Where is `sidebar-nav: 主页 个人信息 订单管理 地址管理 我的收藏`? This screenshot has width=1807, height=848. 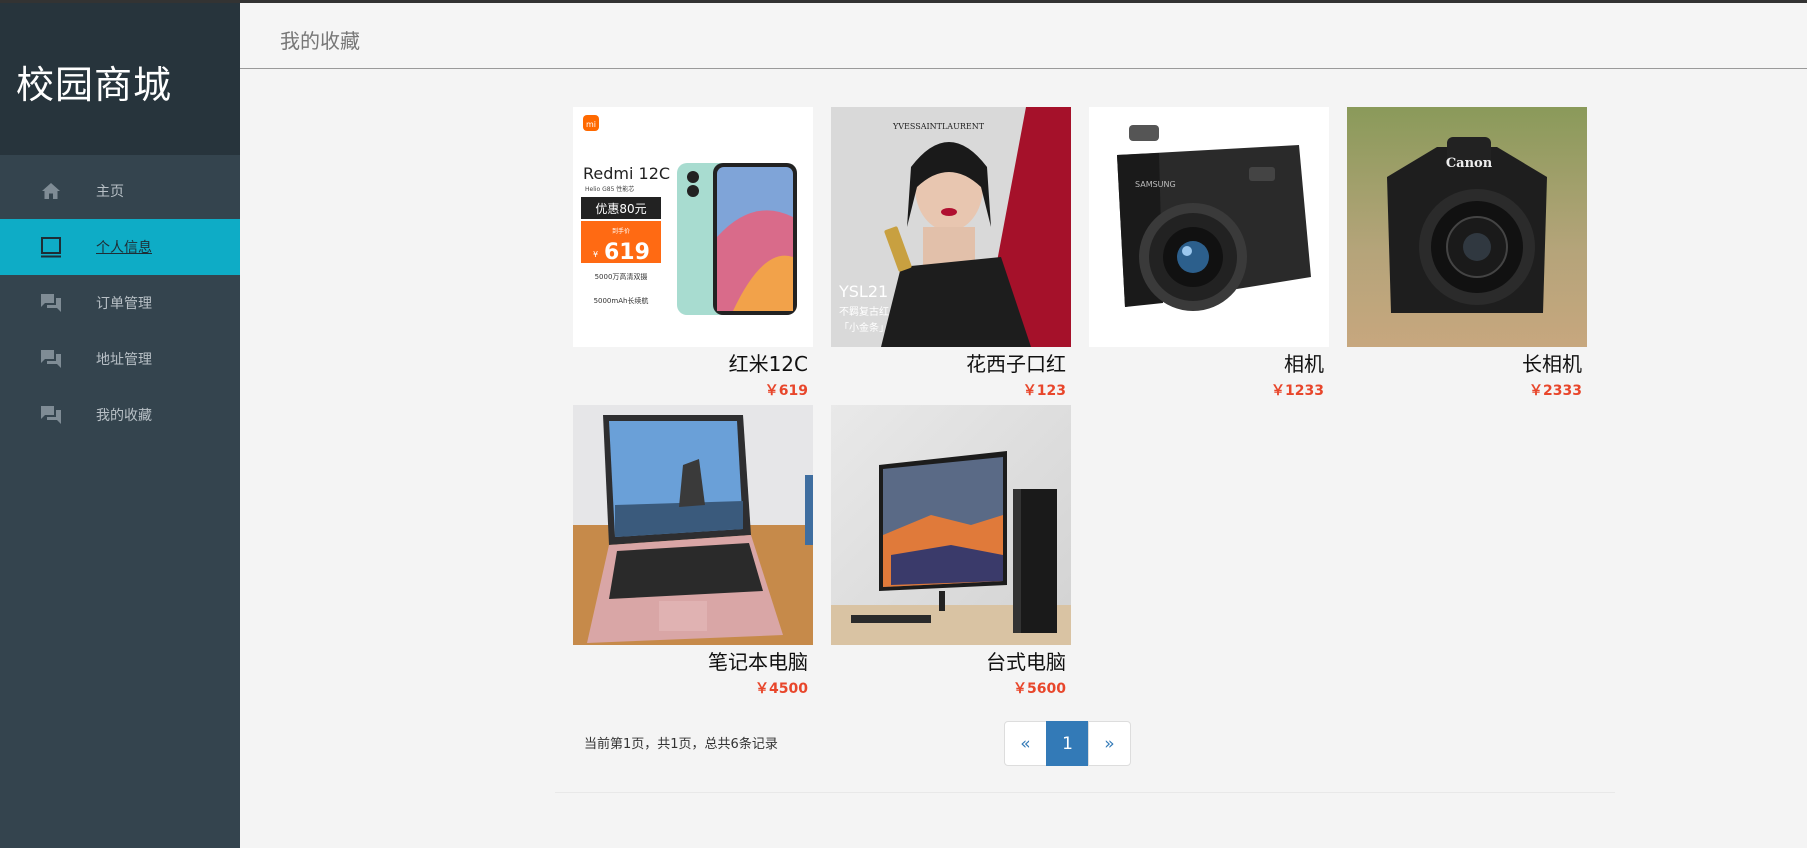
sidebar-nav: 主页 个人信息 订单管理 地址管理 我的收藏 is located at coordinates (120, 303).